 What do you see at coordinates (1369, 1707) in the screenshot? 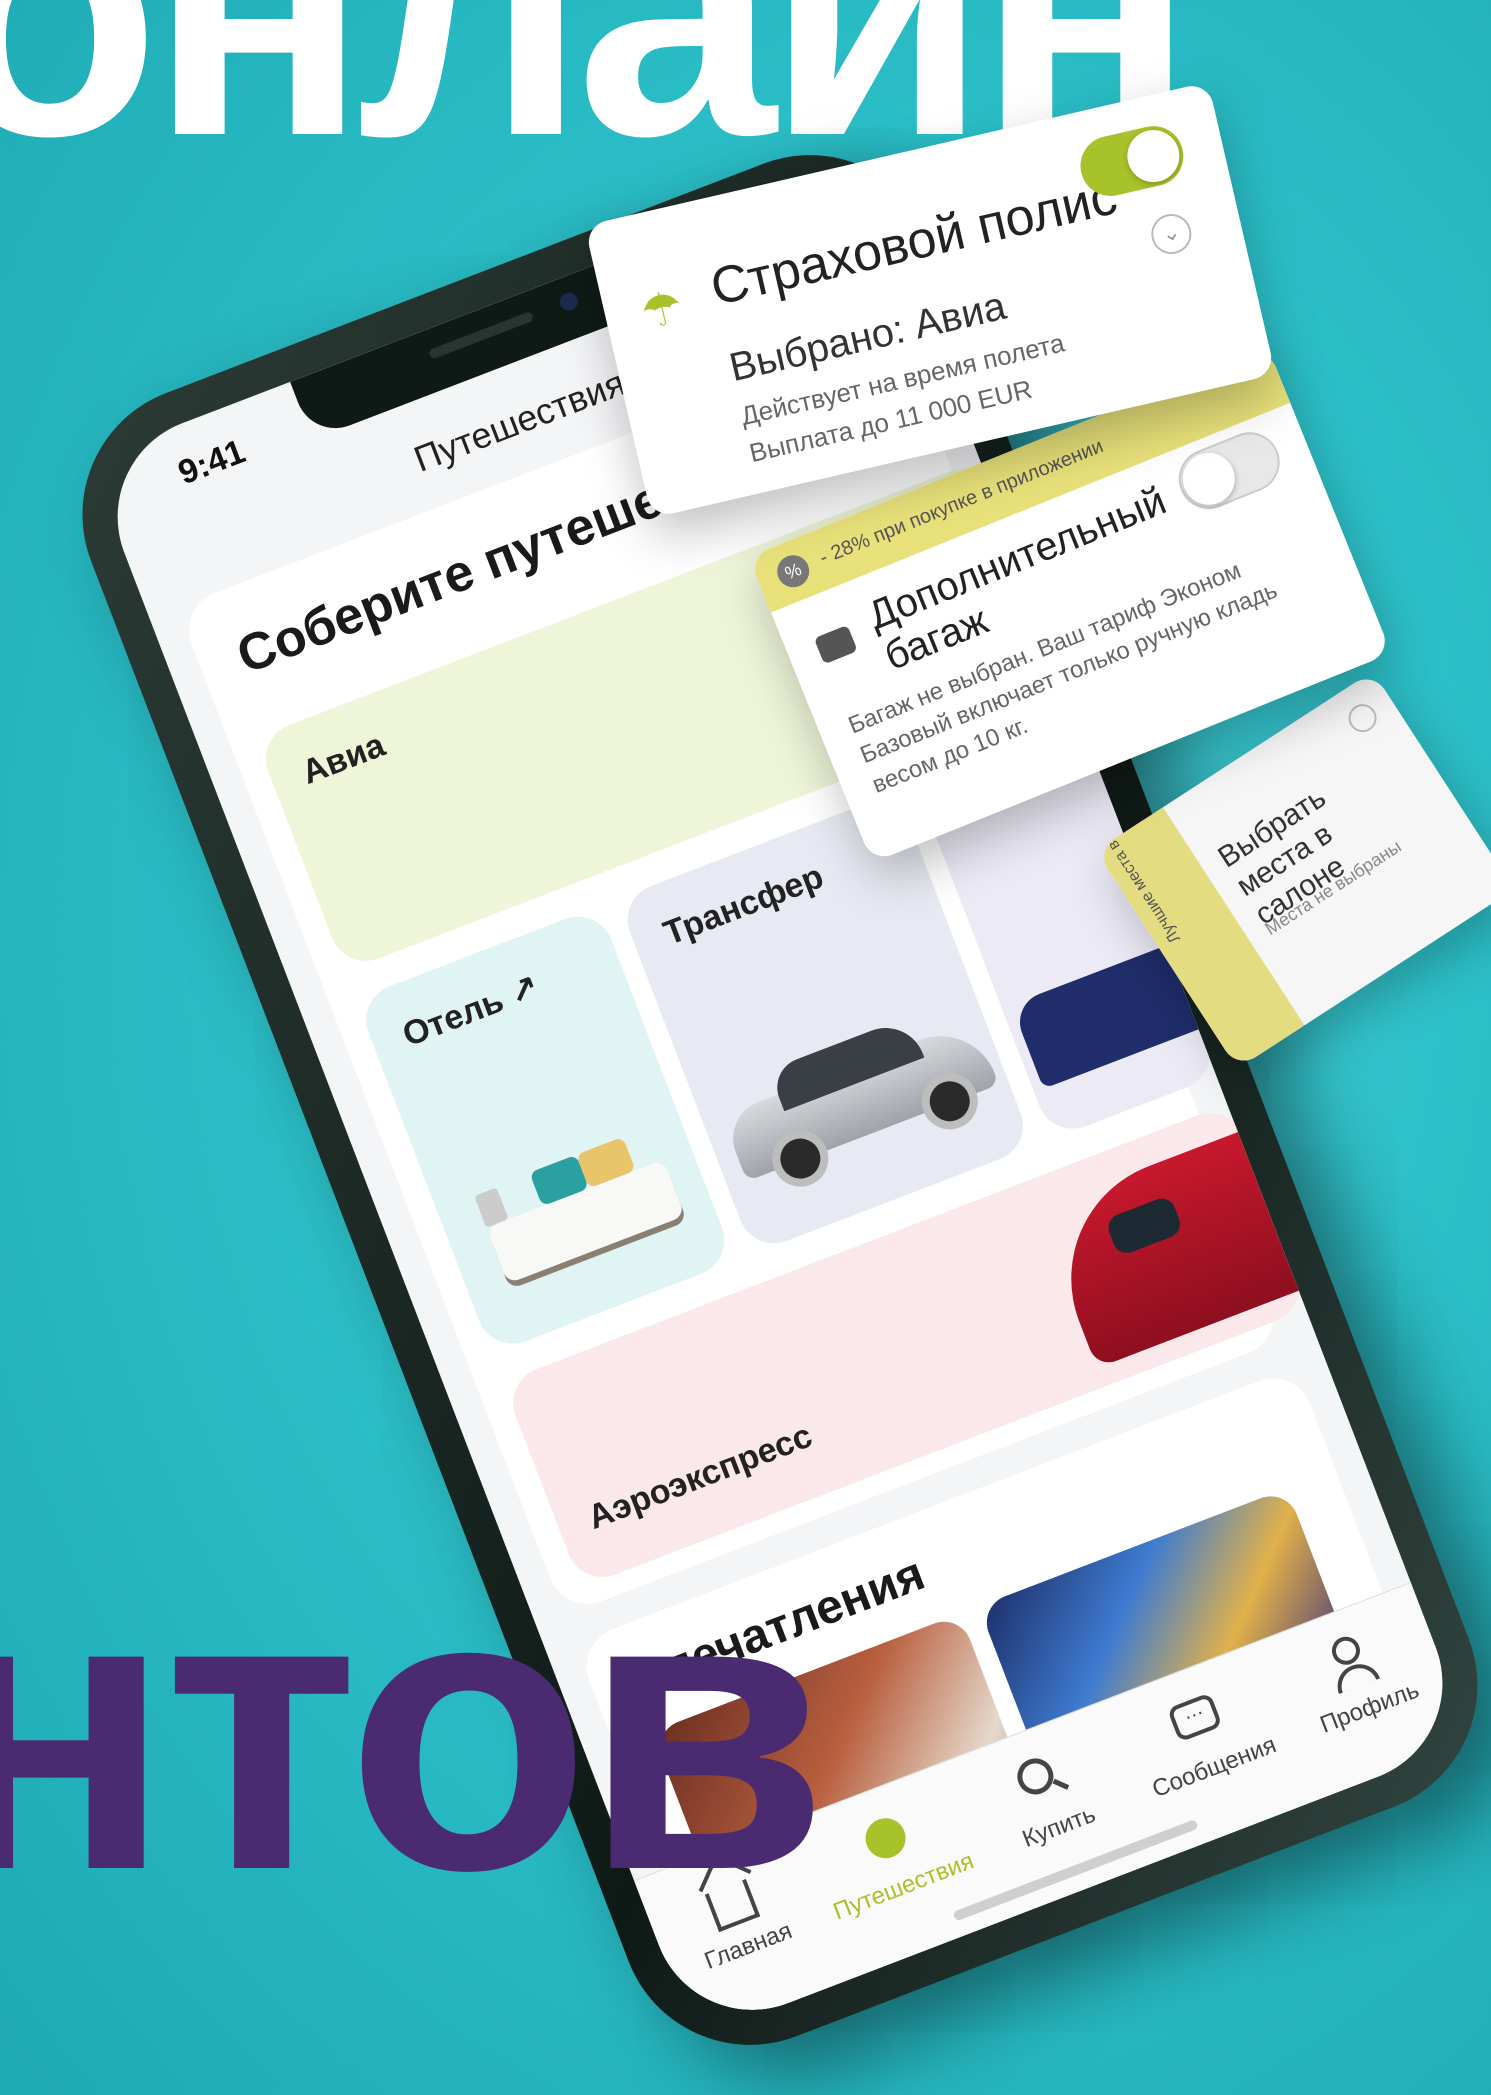
I see `tab-label: Профиль` at bounding box center [1369, 1707].